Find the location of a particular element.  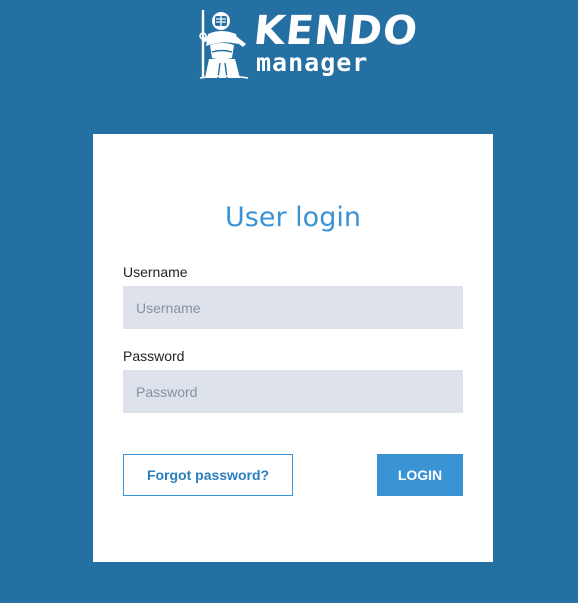

login-button: LOGIN is located at coordinates (420, 475).